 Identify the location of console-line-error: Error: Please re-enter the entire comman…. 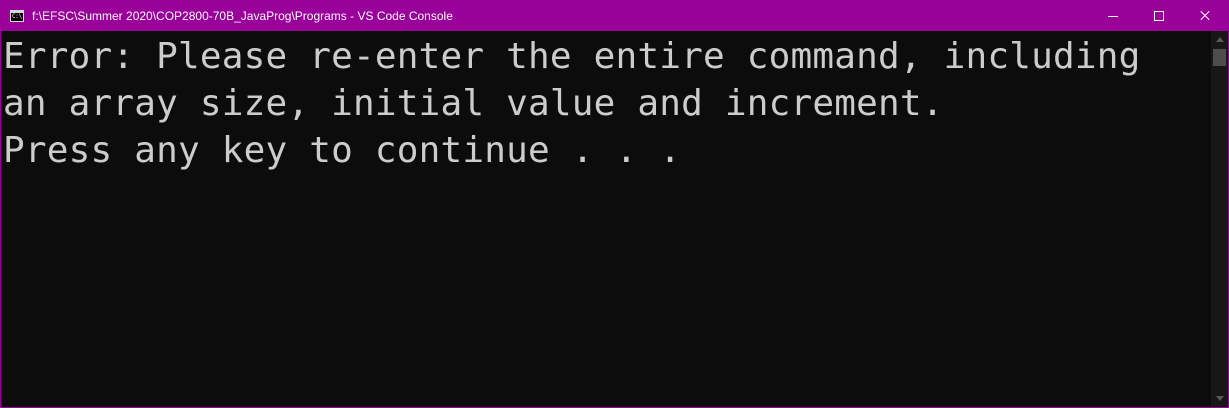
(572, 56).